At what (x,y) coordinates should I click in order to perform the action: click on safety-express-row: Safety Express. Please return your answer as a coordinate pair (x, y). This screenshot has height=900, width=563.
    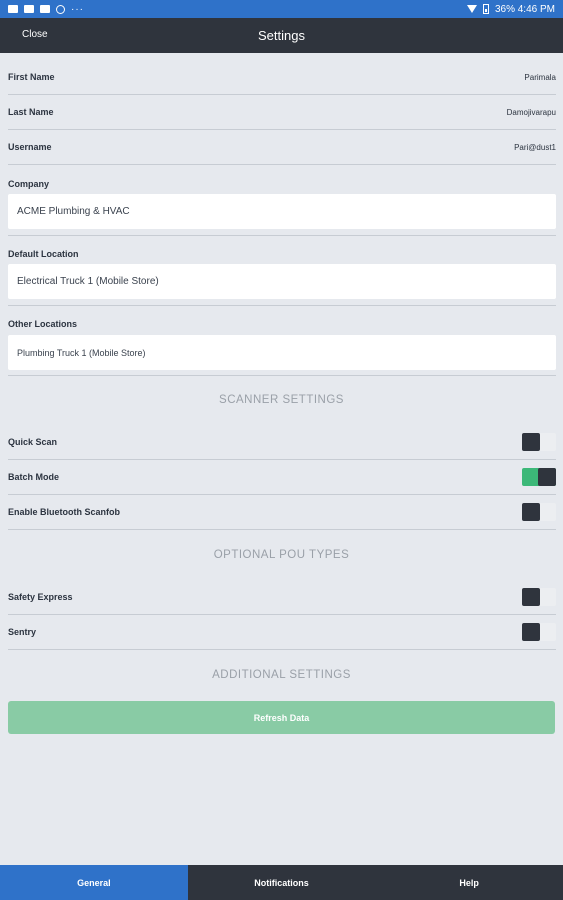
    Looking at the image, I should click on (282, 597).